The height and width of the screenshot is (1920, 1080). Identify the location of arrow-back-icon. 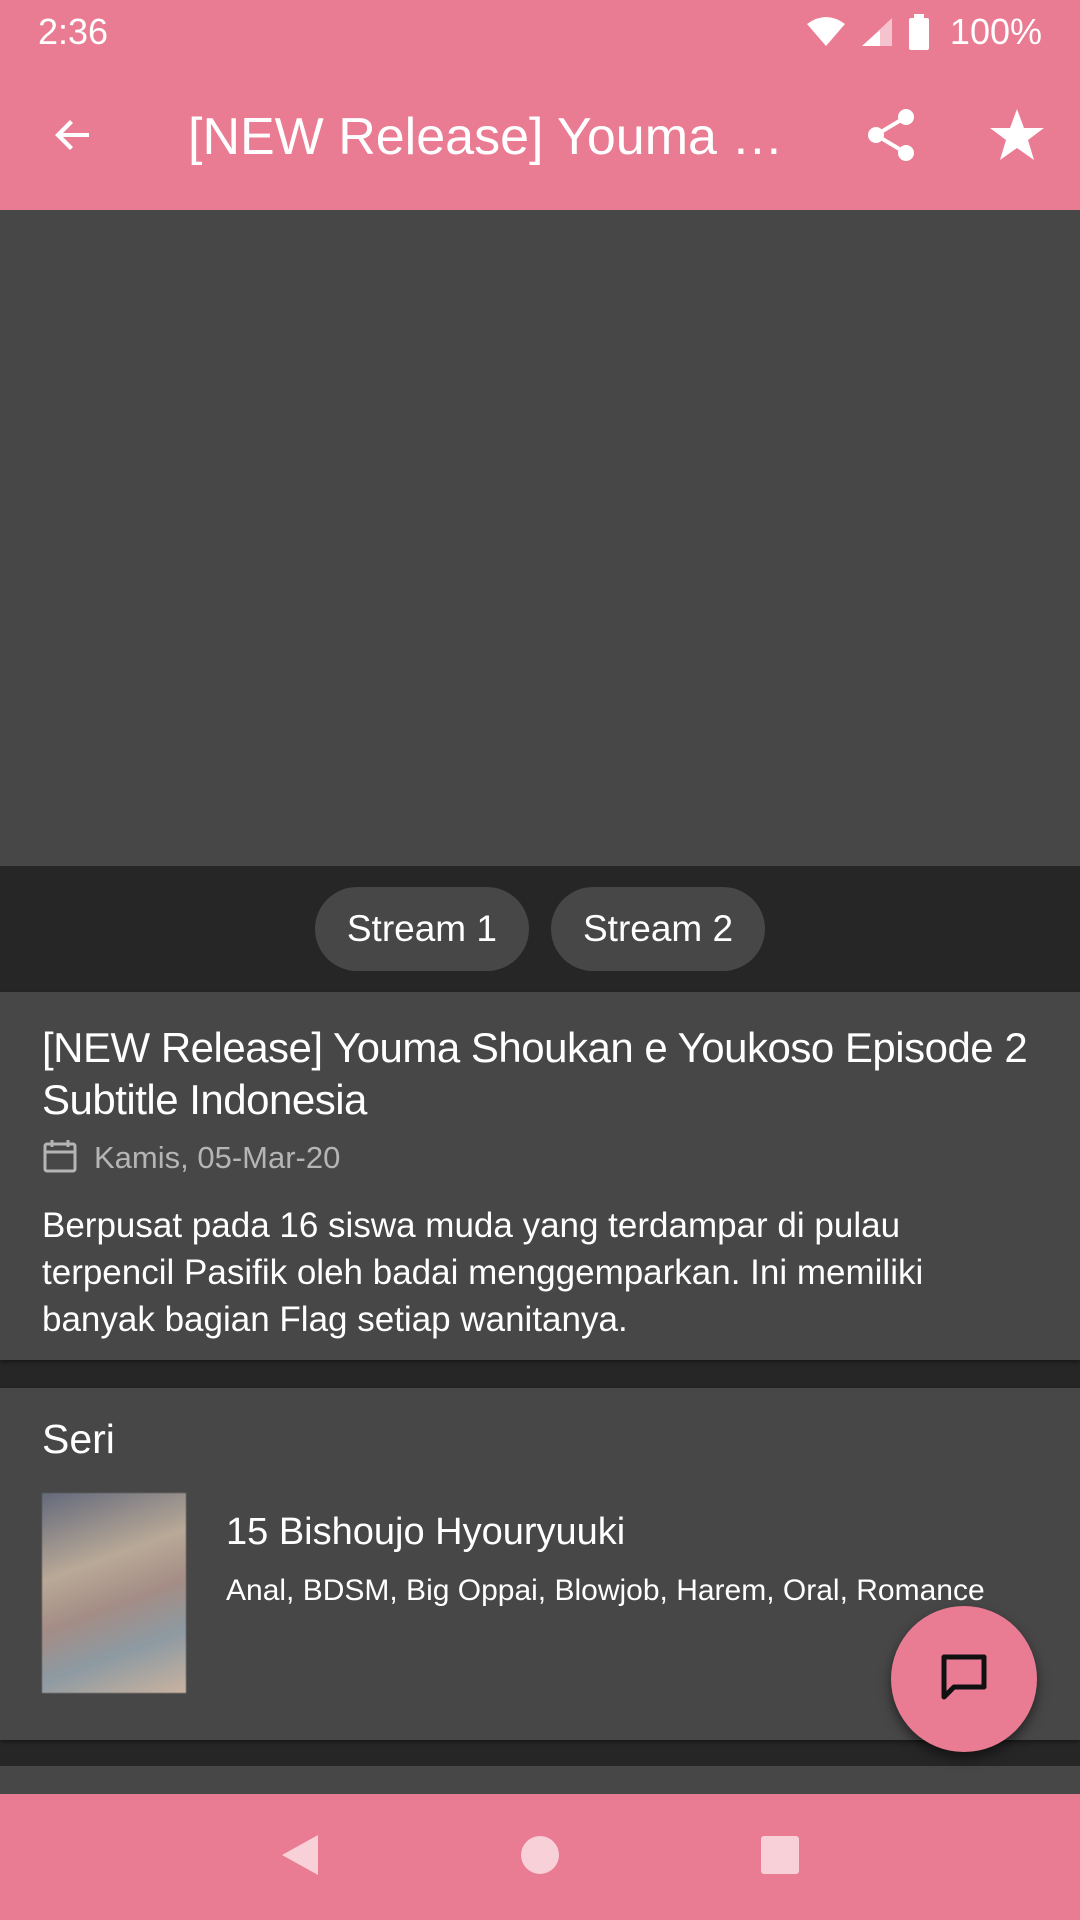
(73, 137).